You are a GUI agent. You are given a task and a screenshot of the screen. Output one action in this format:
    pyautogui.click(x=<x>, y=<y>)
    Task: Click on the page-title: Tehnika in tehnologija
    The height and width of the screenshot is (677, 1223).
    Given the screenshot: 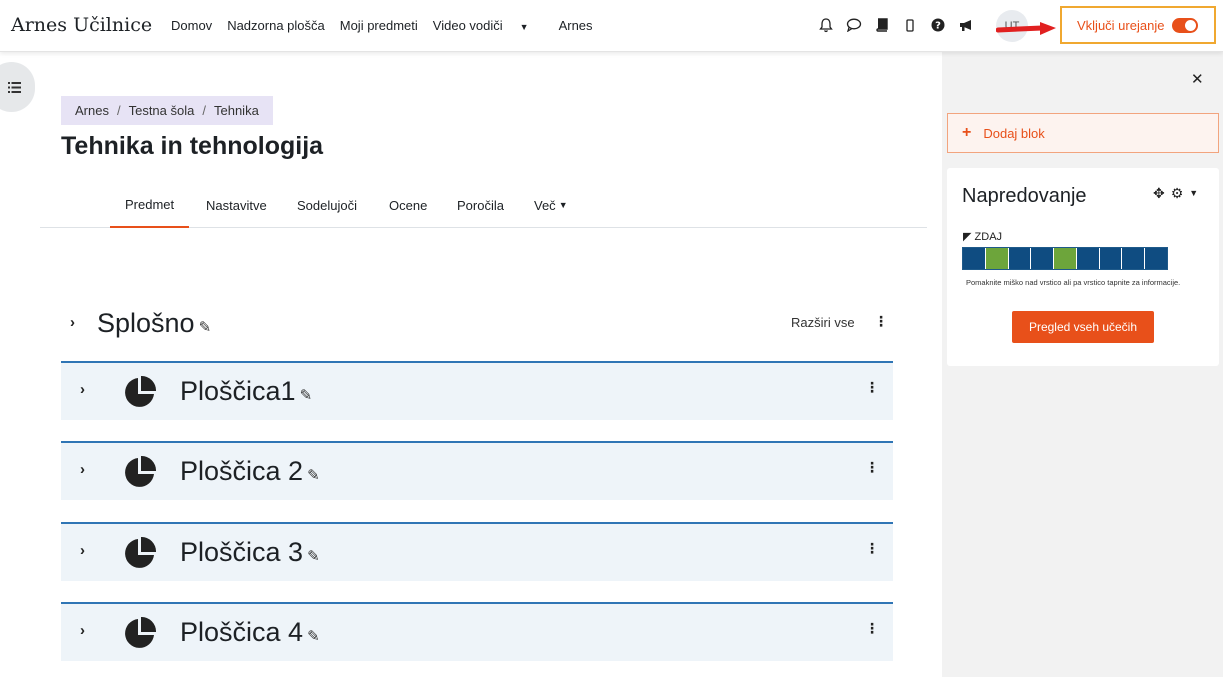 What is the action you would take?
    pyautogui.click(x=192, y=146)
    